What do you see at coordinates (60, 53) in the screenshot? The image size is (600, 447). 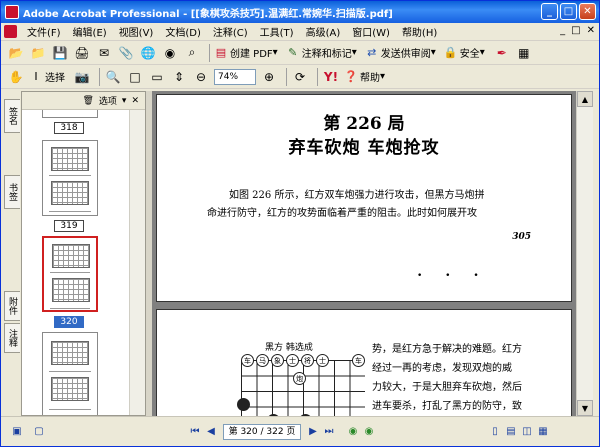 I see `save-icon: 💾` at bounding box center [60, 53].